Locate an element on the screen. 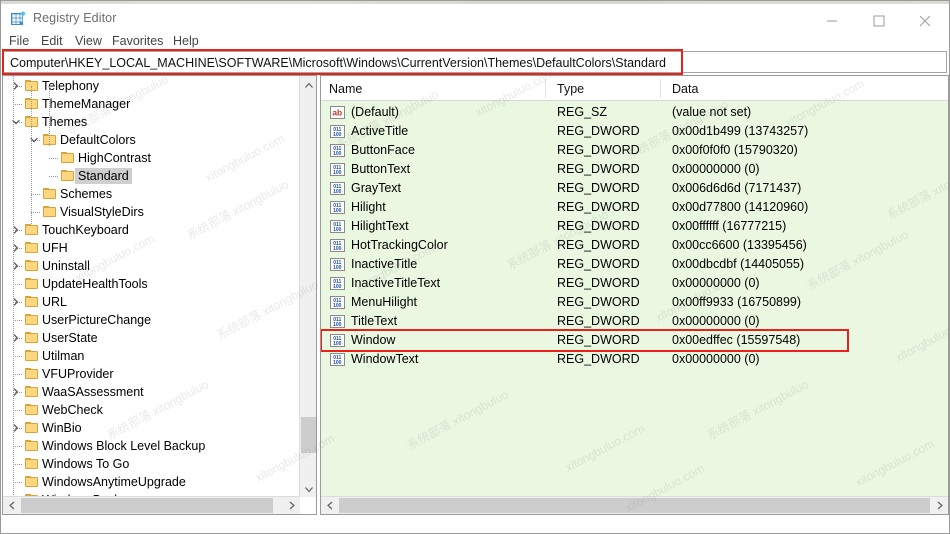 Image resolution: width=950 pixels, height=534 pixels. value-row: ab (Default) REG_SZ (value not set) is located at coordinates (634, 112).